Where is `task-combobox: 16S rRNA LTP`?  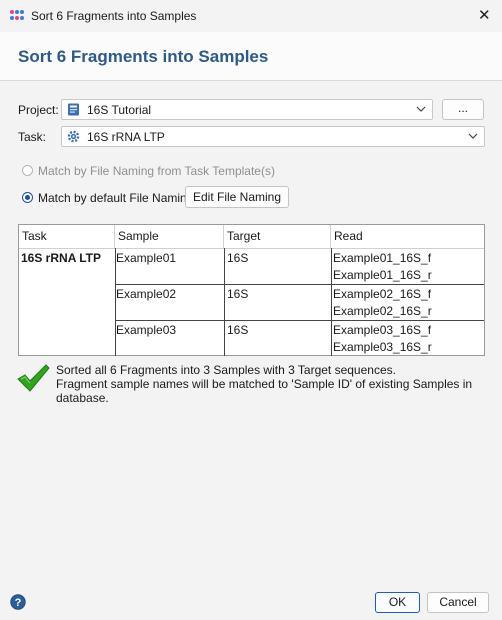 task-combobox: 16S rRNA LTP is located at coordinates (273, 136).